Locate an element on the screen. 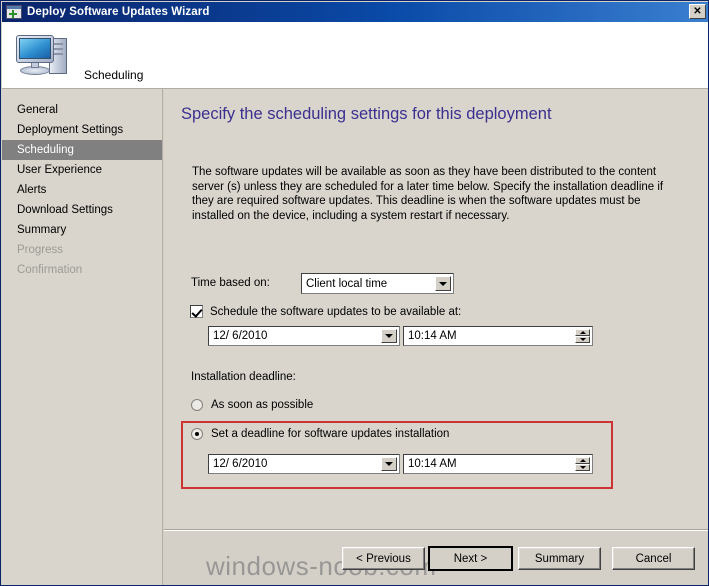  radio-as-soon-as-possible-label: As soon as possible is located at coordinates (262, 405).